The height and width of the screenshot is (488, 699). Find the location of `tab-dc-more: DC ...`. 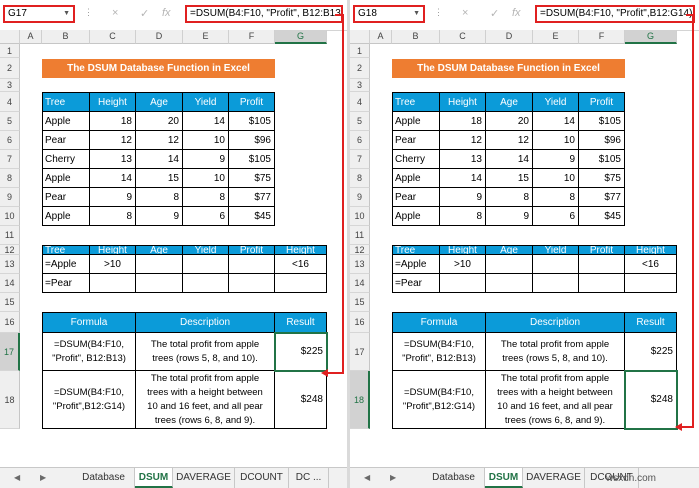

tab-dc-more: DC ... is located at coordinates (309, 478).